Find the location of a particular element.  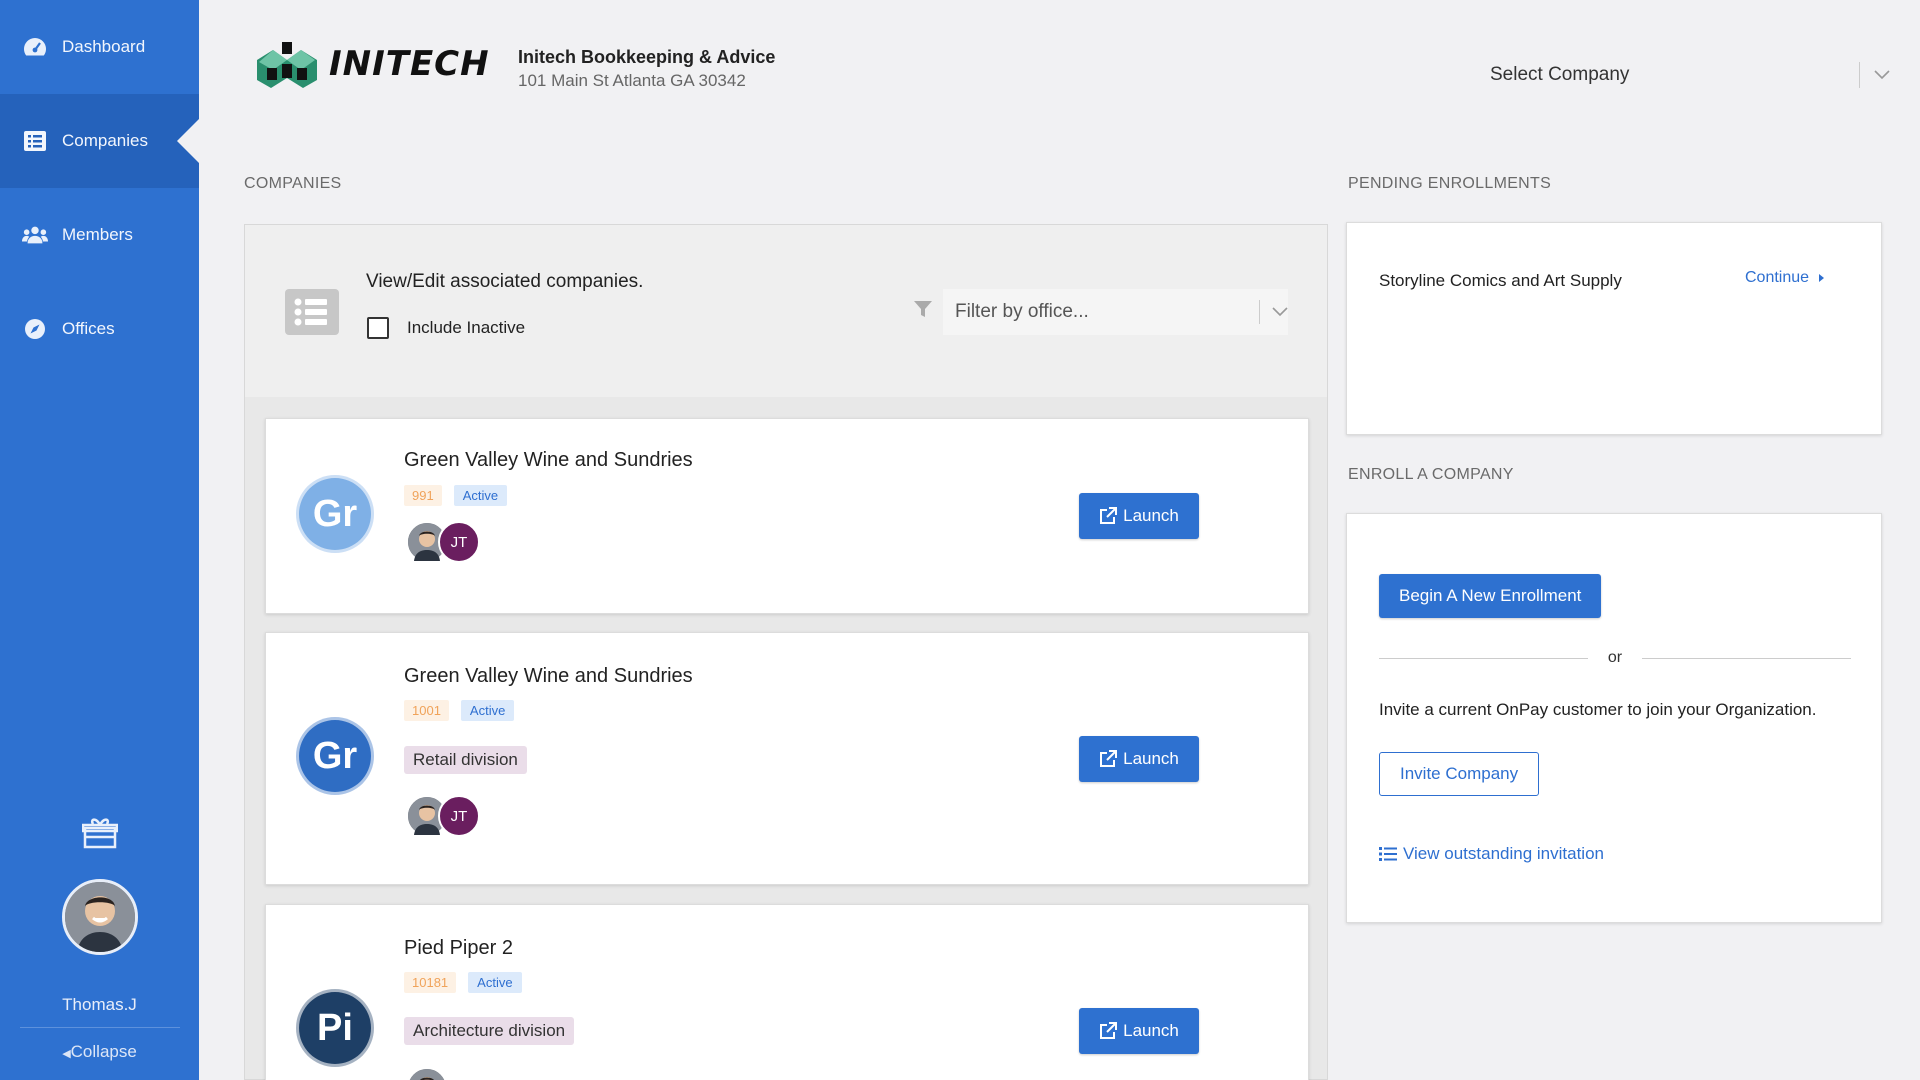

or-label: or is located at coordinates (1615, 657).